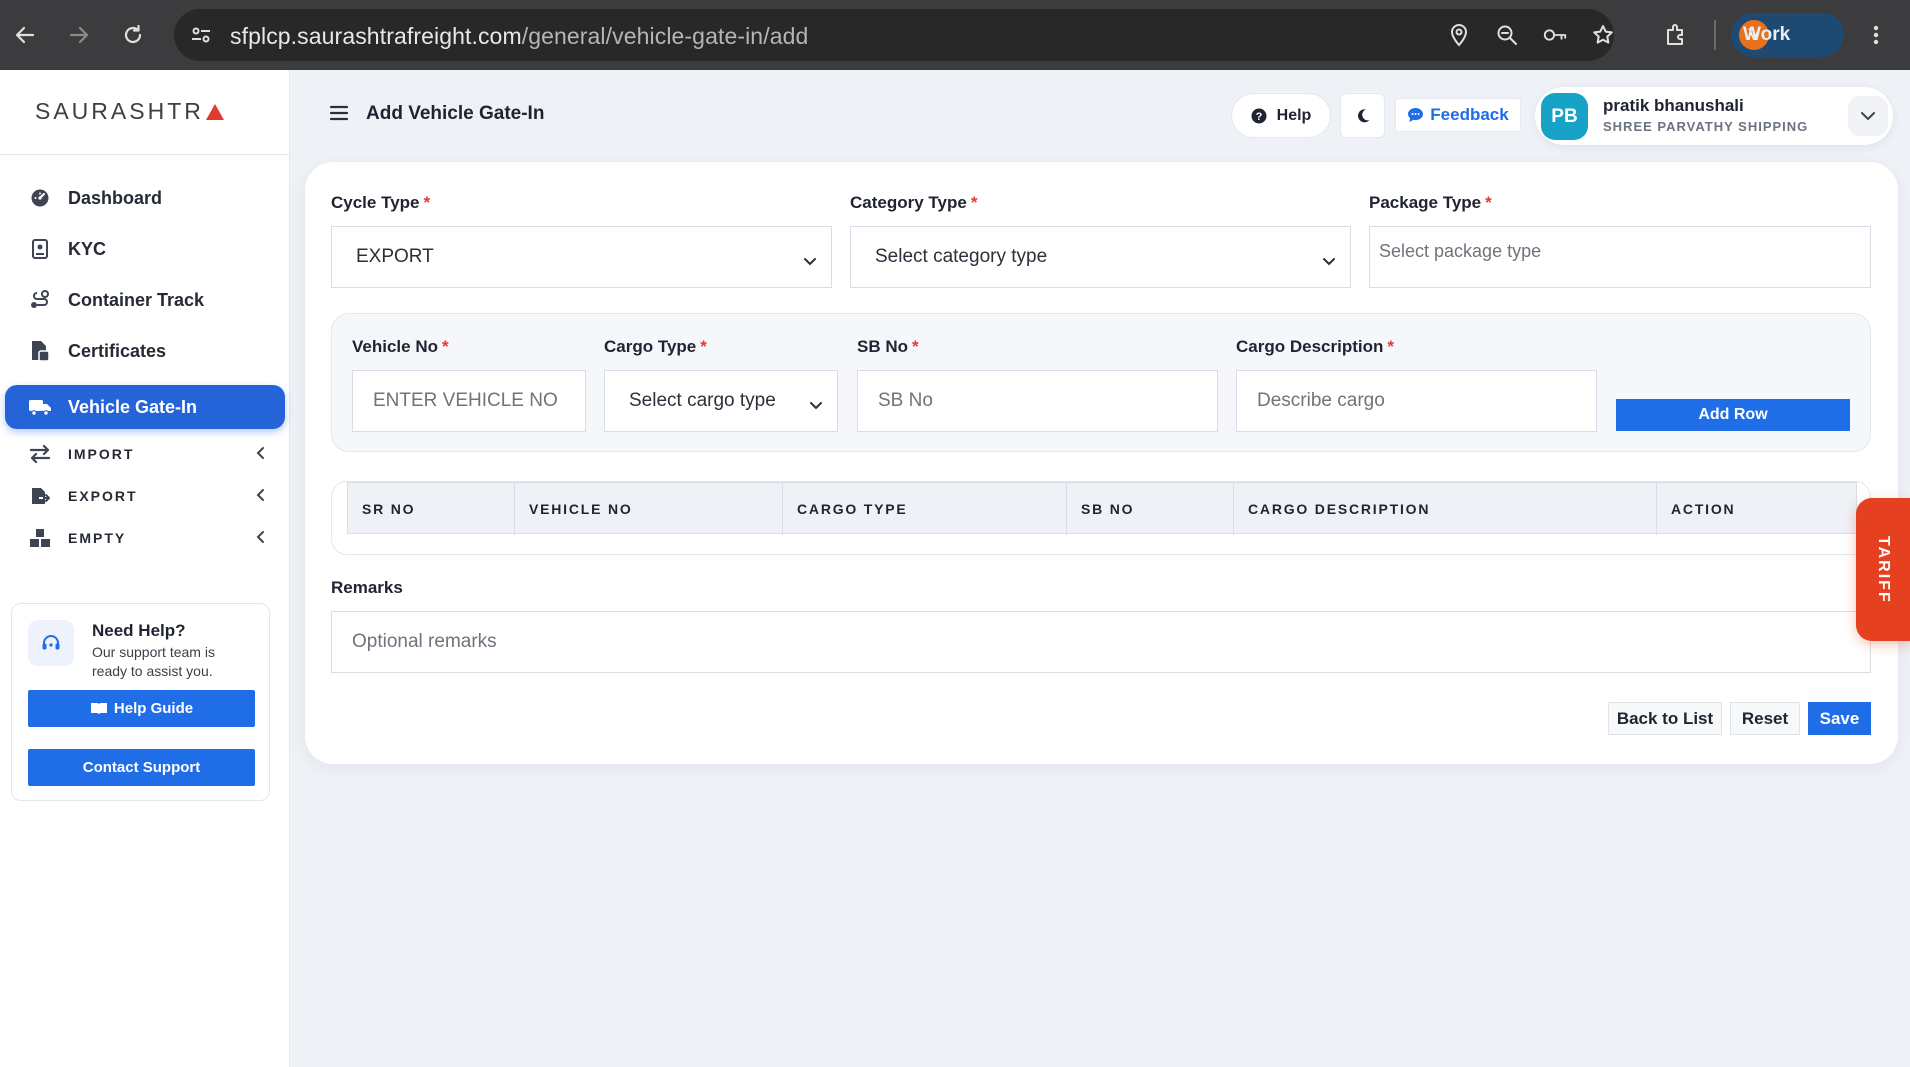  Describe the element at coordinates (455, 113) in the screenshot. I see `page-title: Add Vehicle Gate-In` at that location.